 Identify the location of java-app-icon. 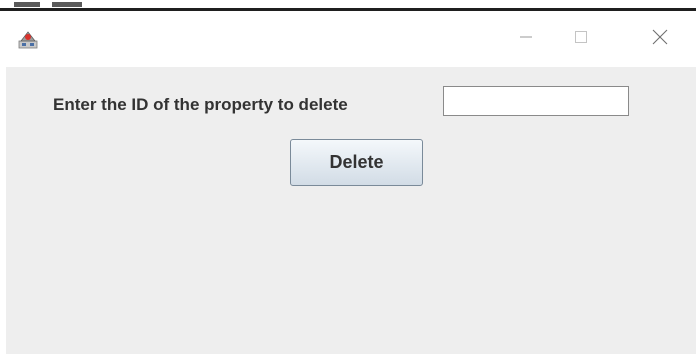
(28, 39).